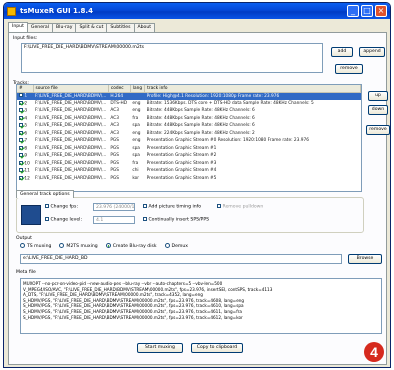 The height and width of the screenshot is (370, 394). What do you see at coordinates (82, 246) in the screenshot?
I see `output-mode-label: M2TS muxing` at bounding box center [82, 246].